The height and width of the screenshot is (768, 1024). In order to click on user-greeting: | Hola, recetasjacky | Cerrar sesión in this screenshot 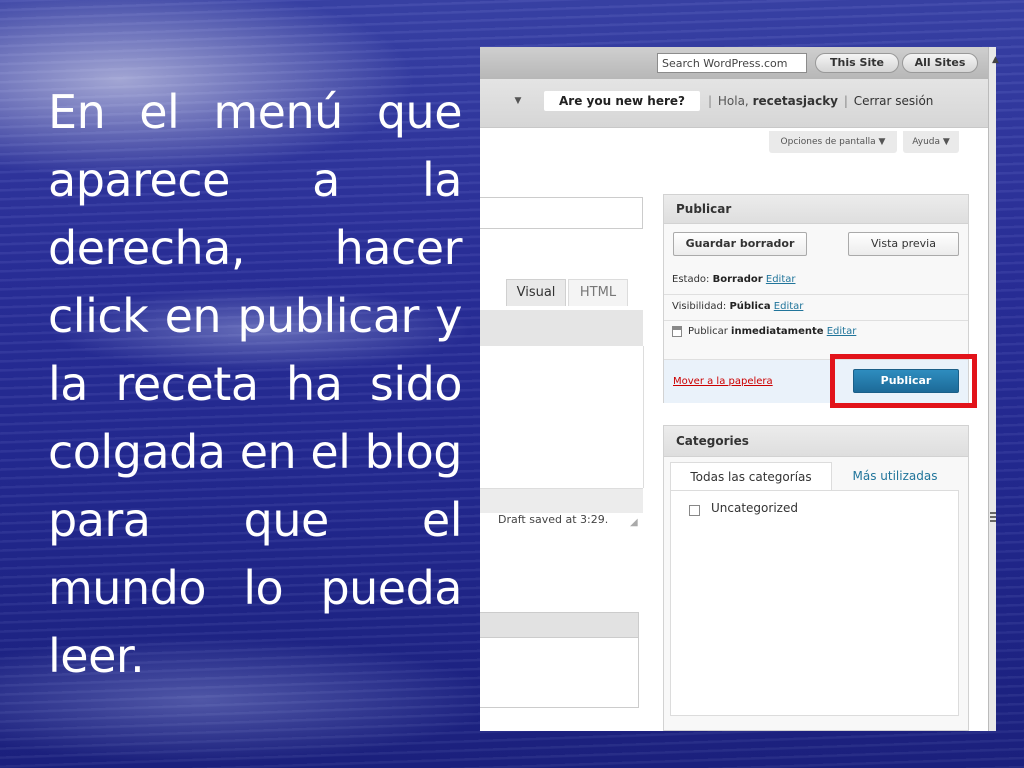, I will do `click(821, 101)`.